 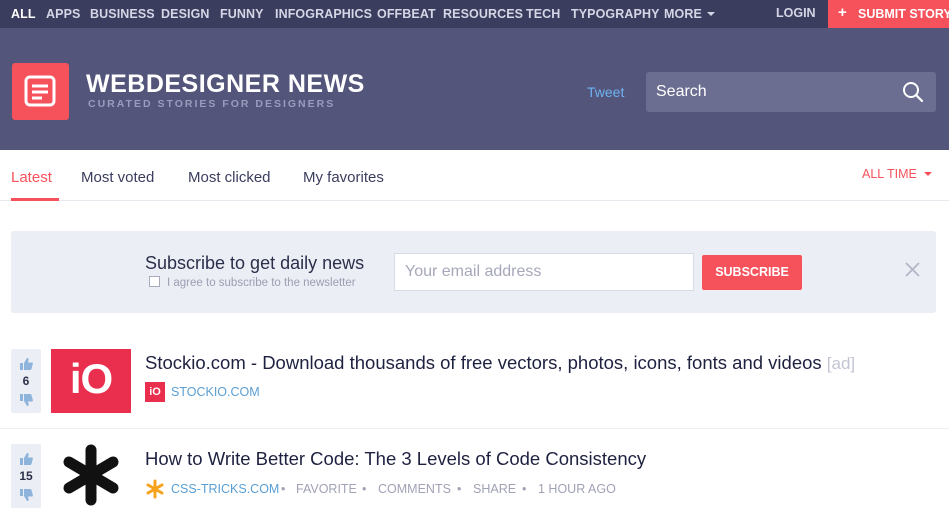 What do you see at coordinates (326, 489) in the screenshot?
I see `favorite-link: FAVORITE` at bounding box center [326, 489].